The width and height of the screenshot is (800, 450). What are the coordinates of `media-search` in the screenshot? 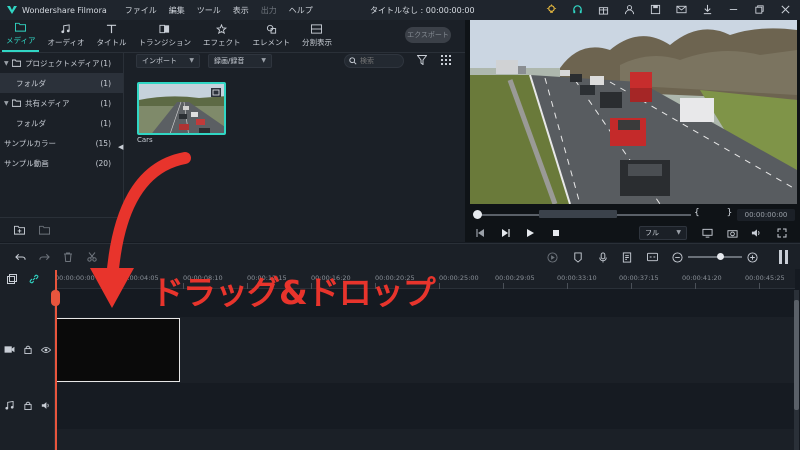 It's located at (374, 61).